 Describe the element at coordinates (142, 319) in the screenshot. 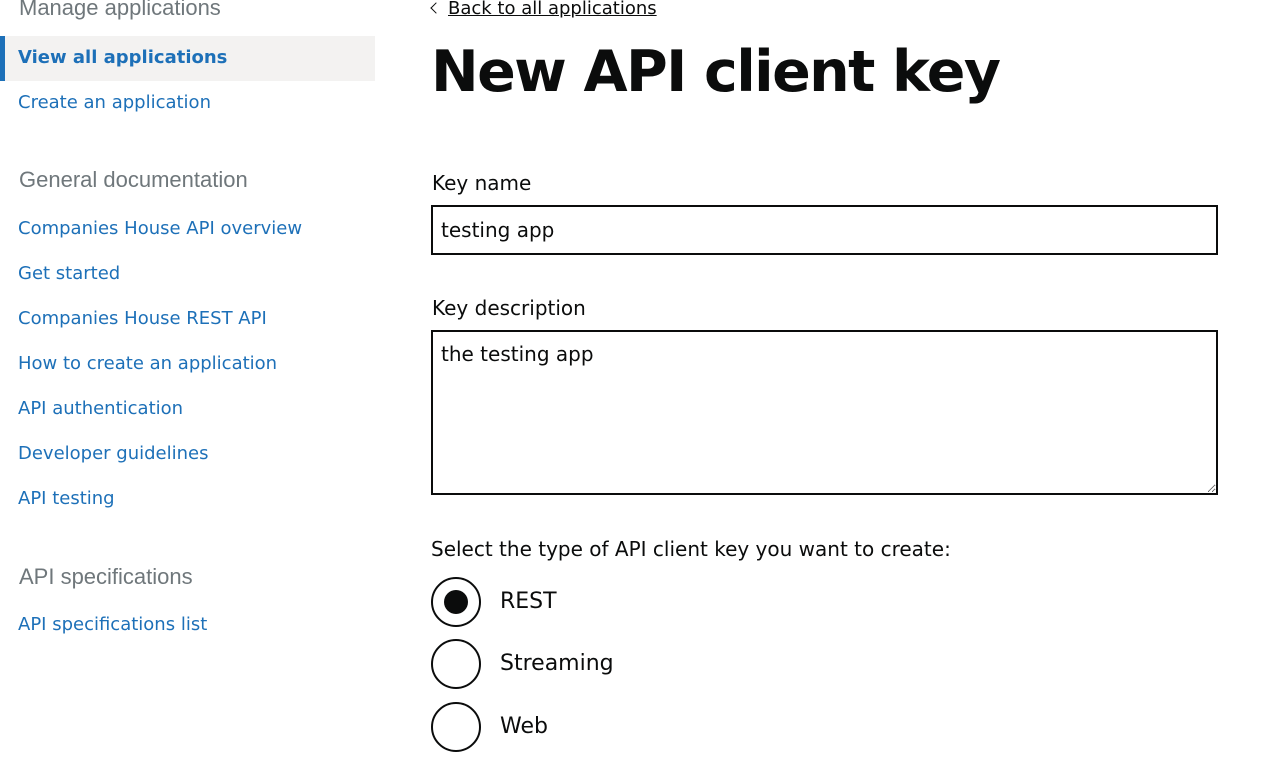

I see `sidebar-item-rest-api: Companies House REST API` at that location.